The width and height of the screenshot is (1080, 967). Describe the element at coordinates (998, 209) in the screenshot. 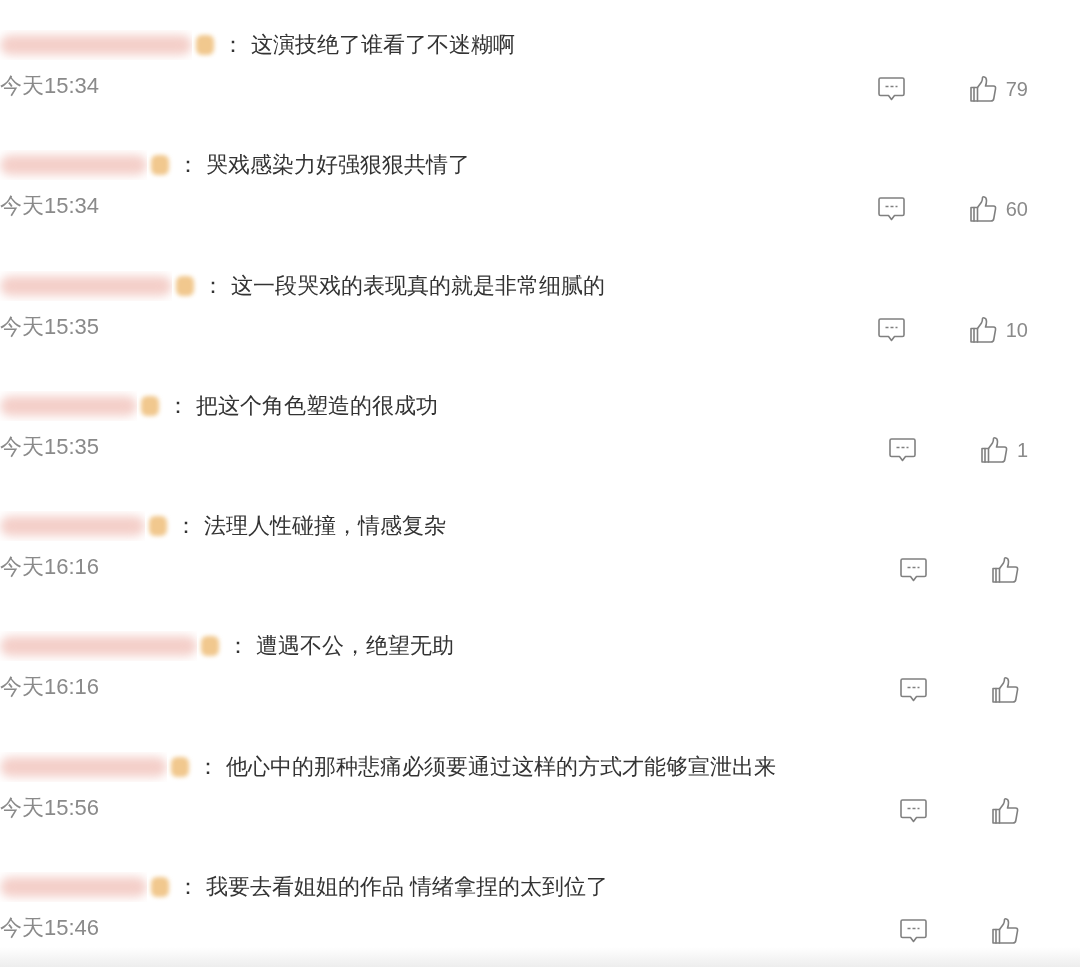

I see `like-button: 60` at that location.